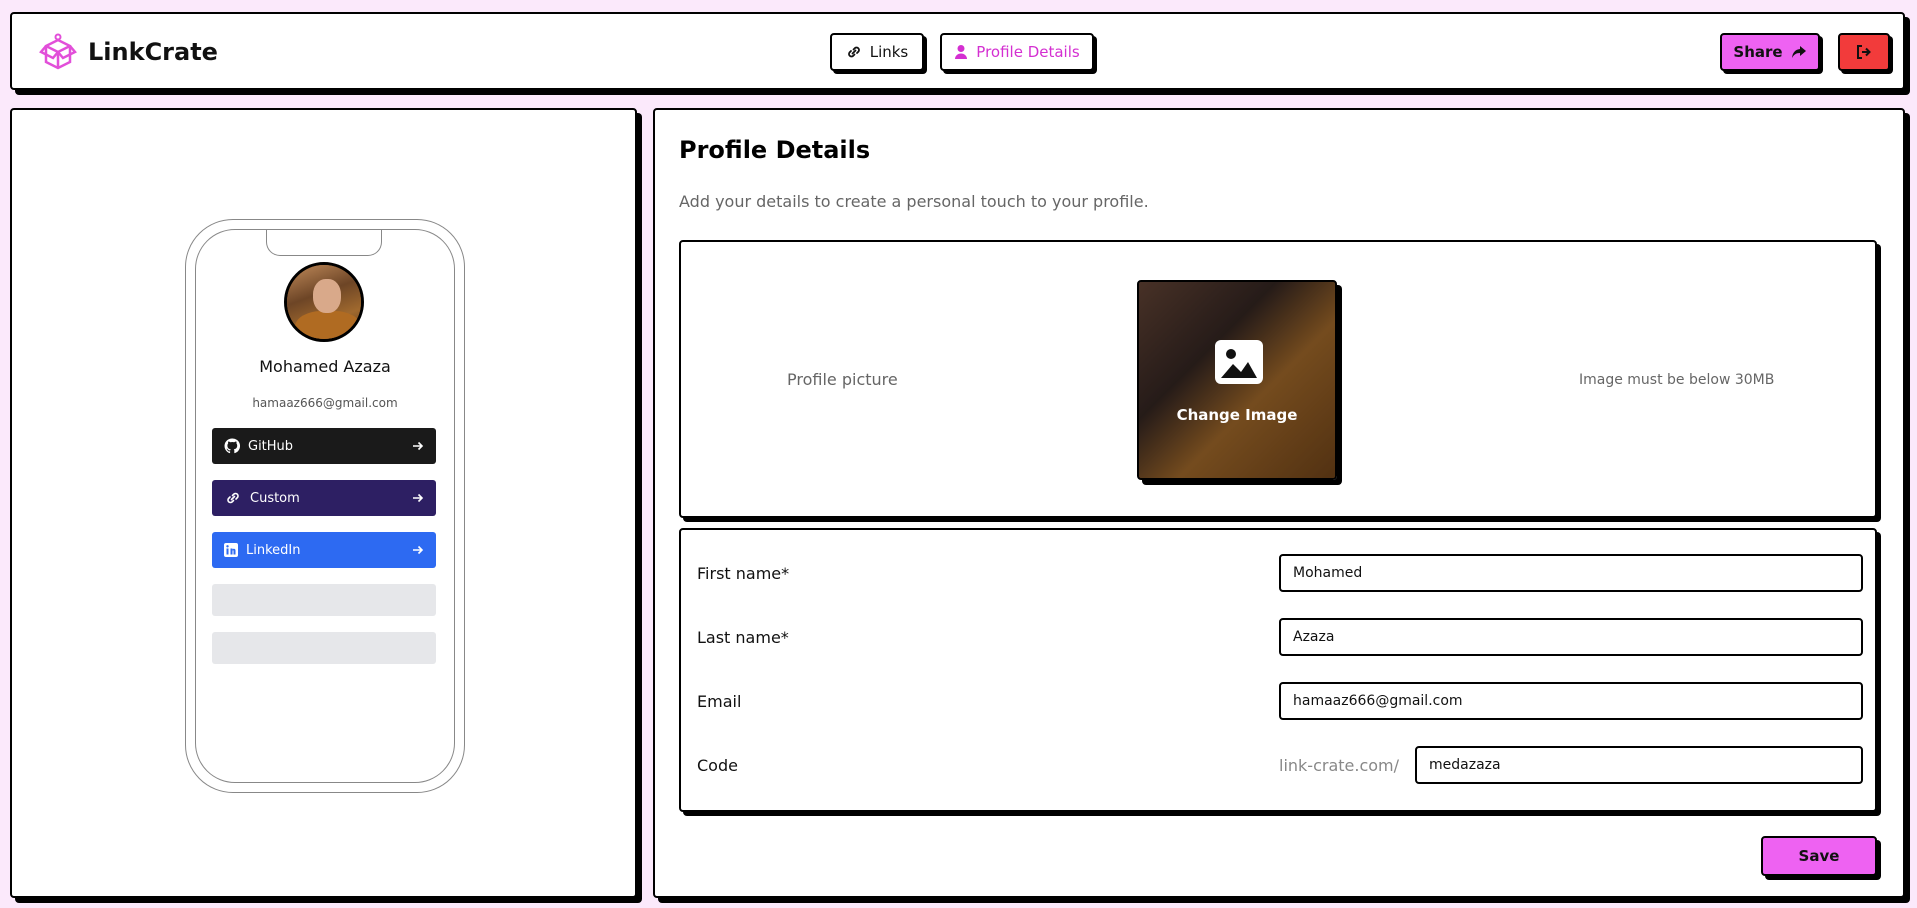 This screenshot has height=908, width=1917. I want to click on preview-email: hamaaz666@gmail.com, so click(325, 403).